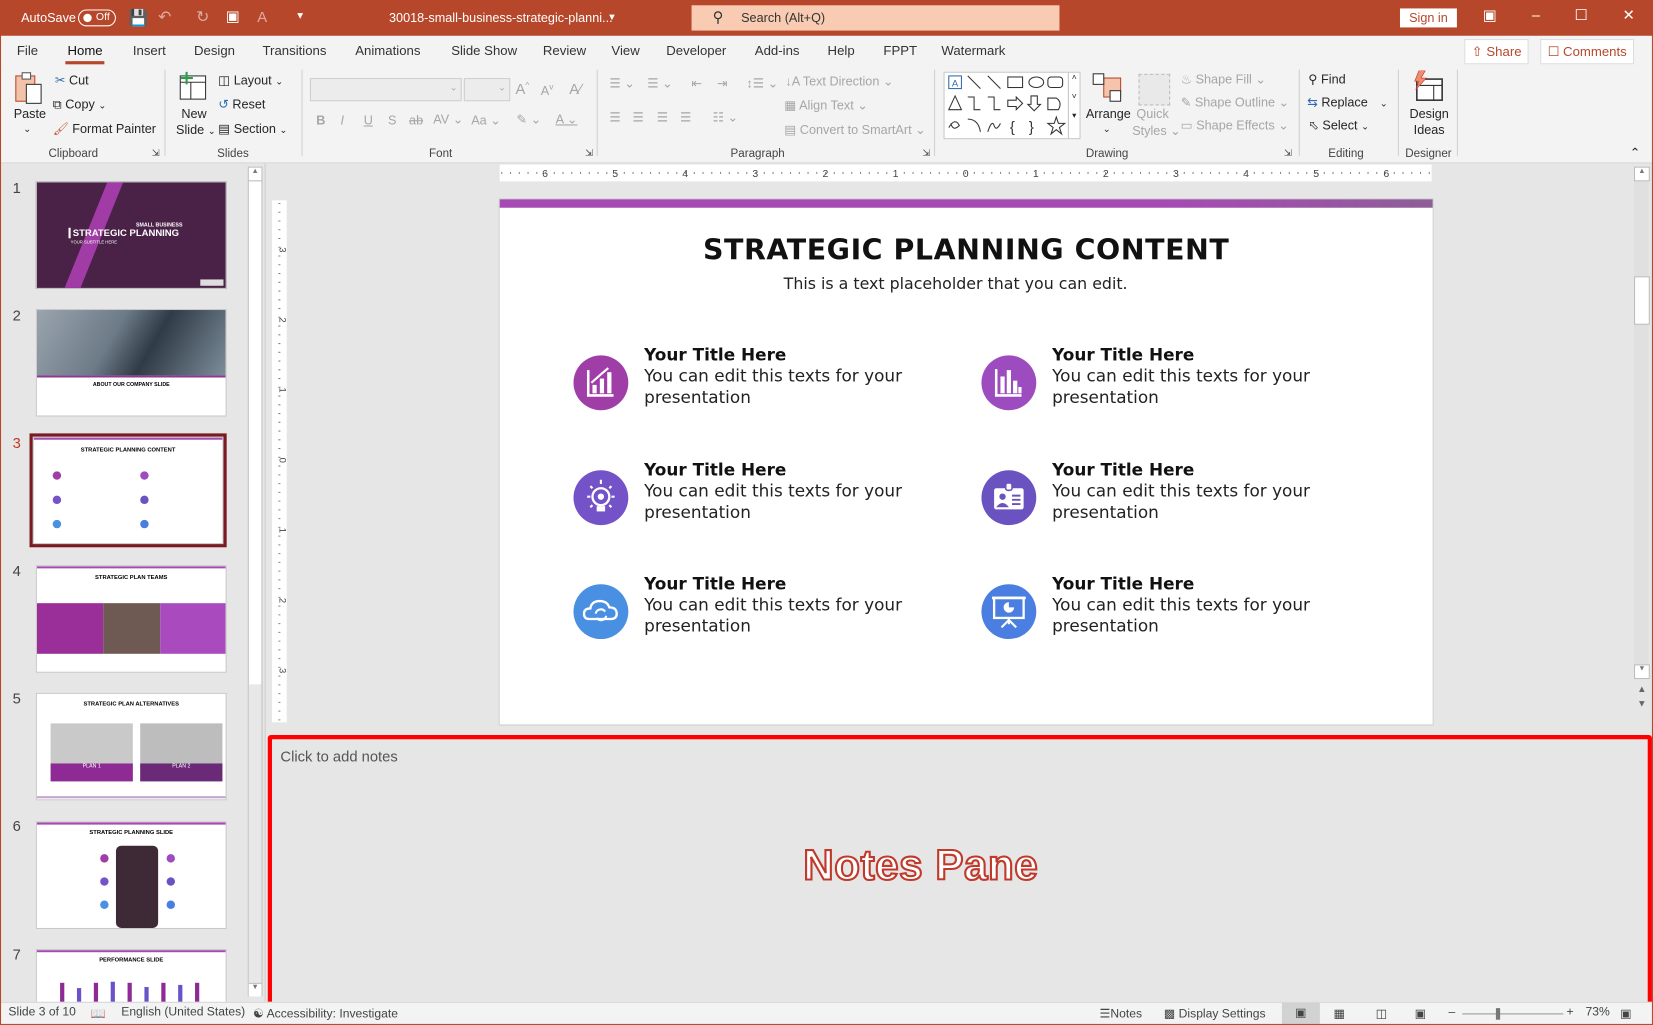 This screenshot has height=1025, width=1653. Describe the element at coordinates (255, 989) in the screenshot. I see `scroll-down-arrow-icon: ▼` at that location.